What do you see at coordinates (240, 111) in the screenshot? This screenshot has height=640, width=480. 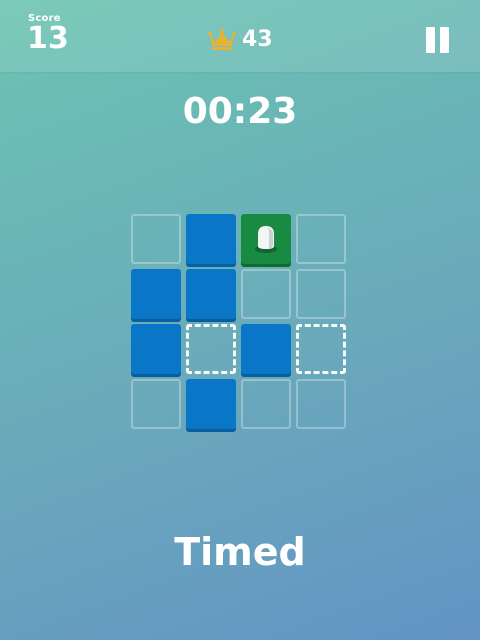 I see `timer: 00:23` at bounding box center [240, 111].